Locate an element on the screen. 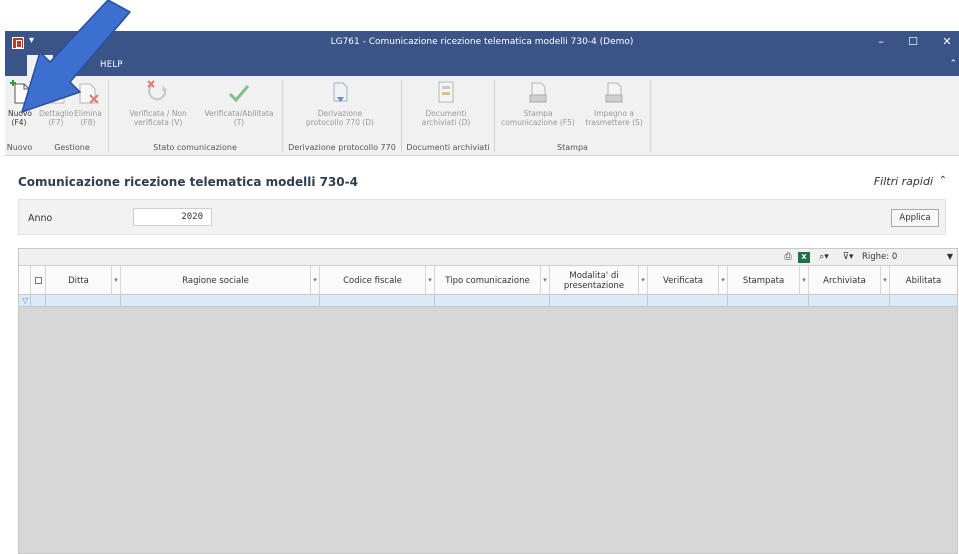  detail-button-label: Dettaglio is located at coordinates (56, 113).